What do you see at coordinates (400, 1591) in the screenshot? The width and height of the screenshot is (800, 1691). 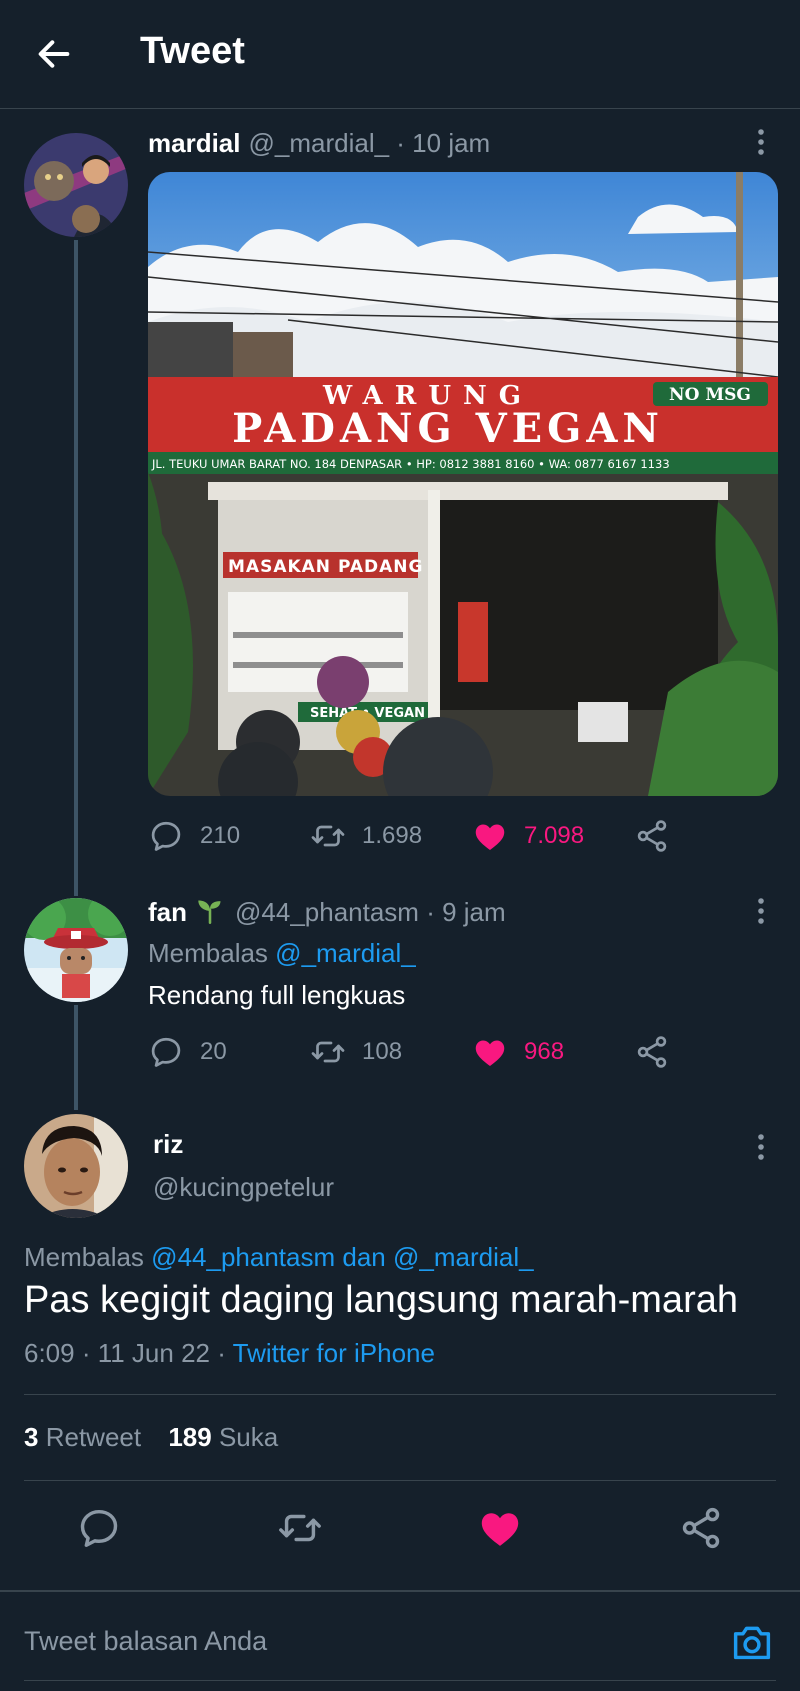 I see `reply-bar-top-border` at bounding box center [400, 1591].